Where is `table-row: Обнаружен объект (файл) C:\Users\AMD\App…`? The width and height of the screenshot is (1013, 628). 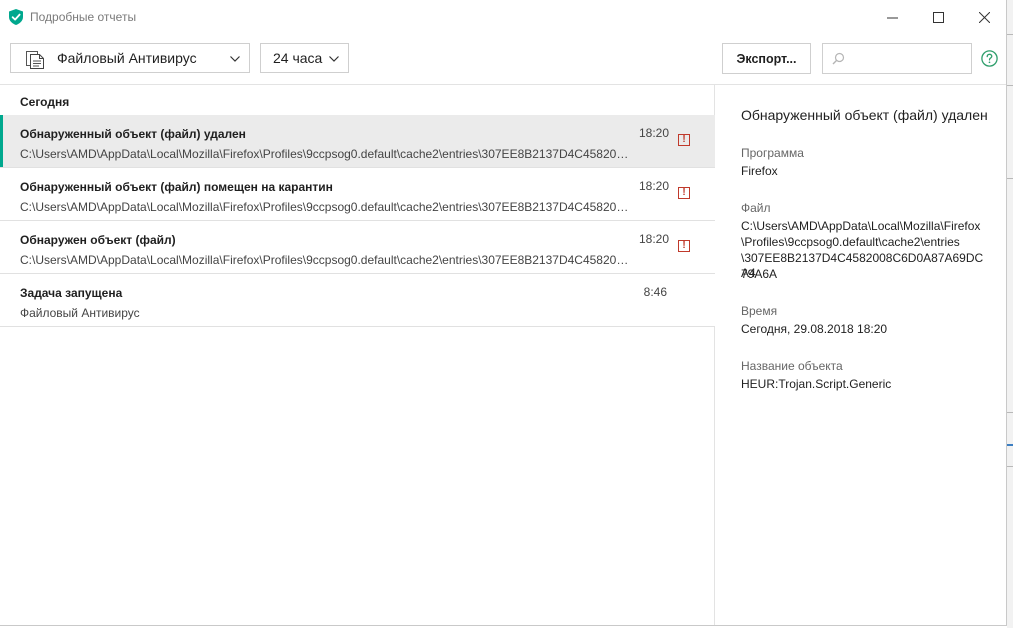 table-row: Обнаружен объект (файл) C:\Users\AMD\App… is located at coordinates (357, 247).